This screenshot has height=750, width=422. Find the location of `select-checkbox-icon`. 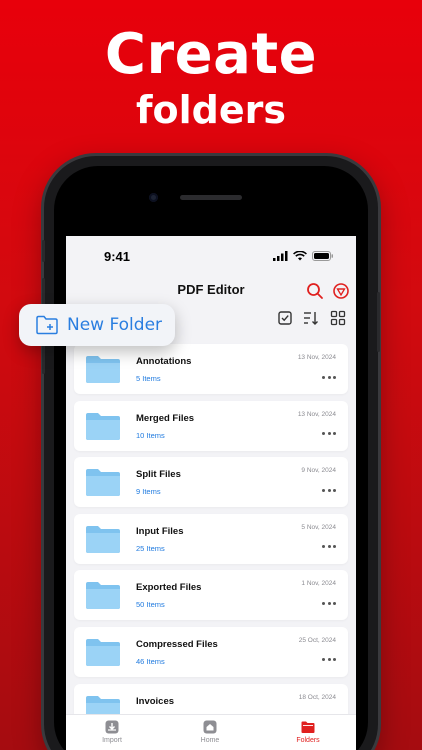

select-checkbox-icon is located at coordinates (285, 318).